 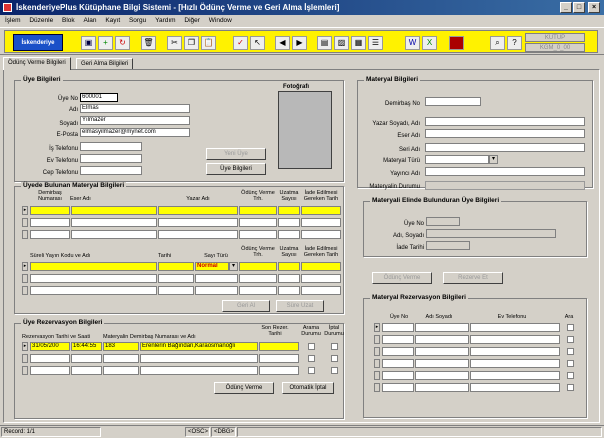 I want to click on uye-no-field: 600001, so click(x=99, y=97).